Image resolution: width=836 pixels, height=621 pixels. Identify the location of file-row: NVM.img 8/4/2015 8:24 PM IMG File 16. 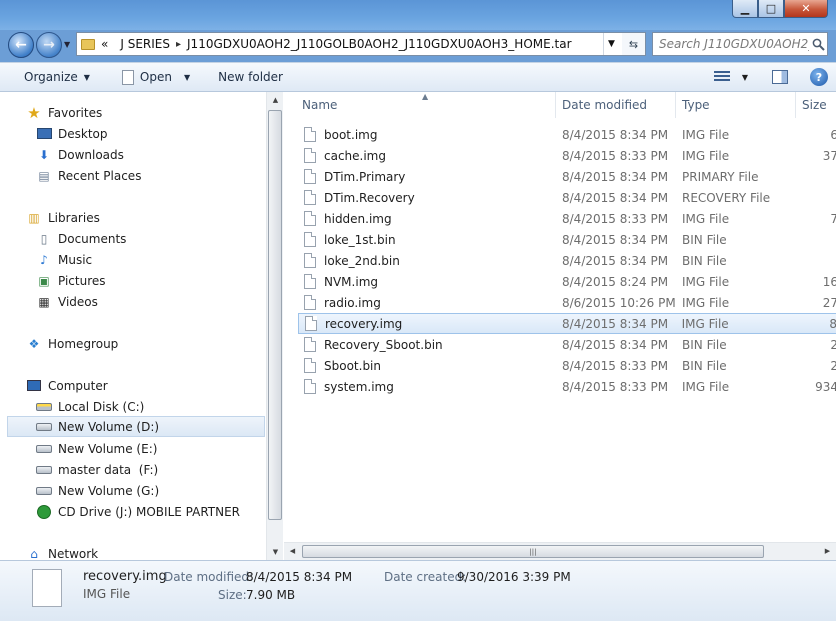
(567, 281).